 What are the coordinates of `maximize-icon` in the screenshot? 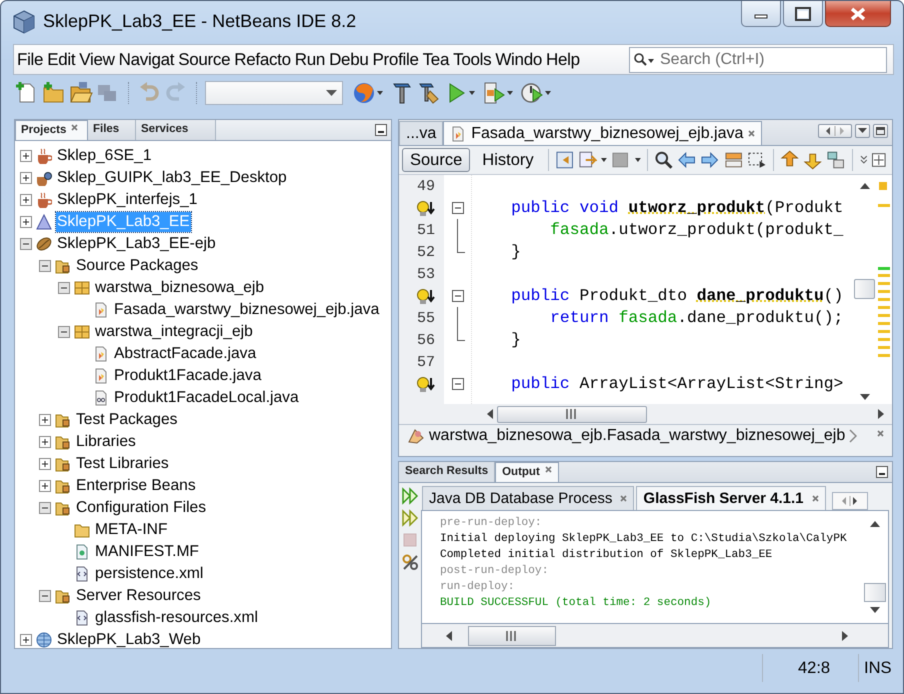 It's located at (880, 131).